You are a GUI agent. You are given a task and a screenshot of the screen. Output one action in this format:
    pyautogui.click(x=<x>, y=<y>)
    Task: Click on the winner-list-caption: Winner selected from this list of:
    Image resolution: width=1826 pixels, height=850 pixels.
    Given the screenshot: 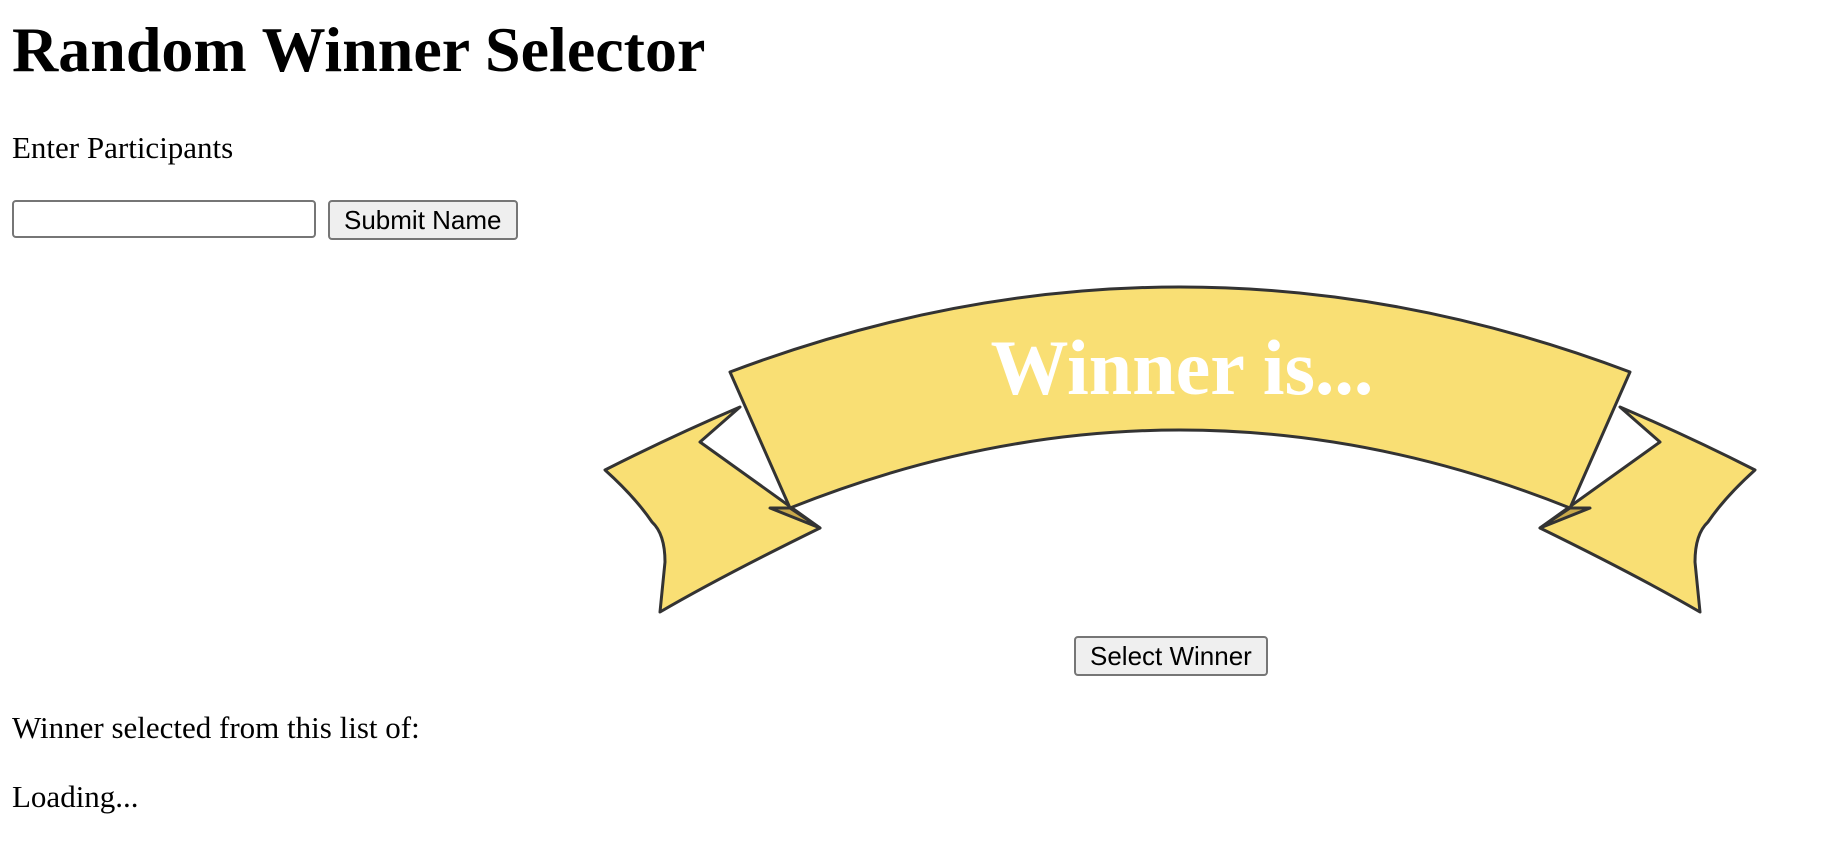 What is the action you would take?
    pyautogui.click(x=216, y=727)
    